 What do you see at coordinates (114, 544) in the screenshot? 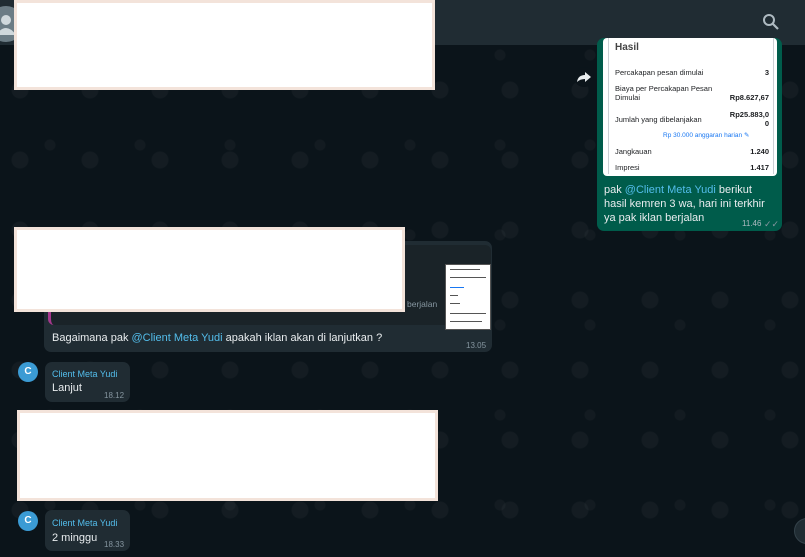
I see `message-time: 18.33` at bounding box center [114, 544].